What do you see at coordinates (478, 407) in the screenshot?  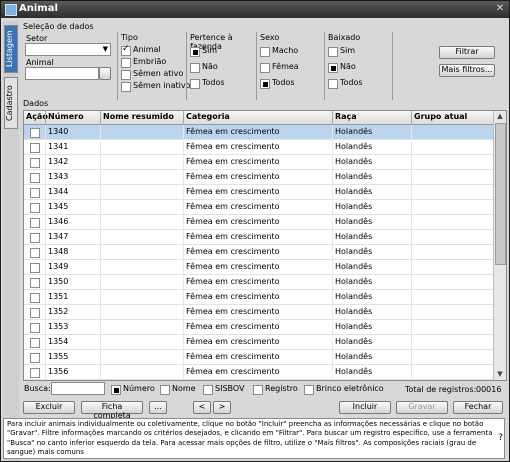 I see `fechar-button: Fechar` at bounding box center [478, 407].